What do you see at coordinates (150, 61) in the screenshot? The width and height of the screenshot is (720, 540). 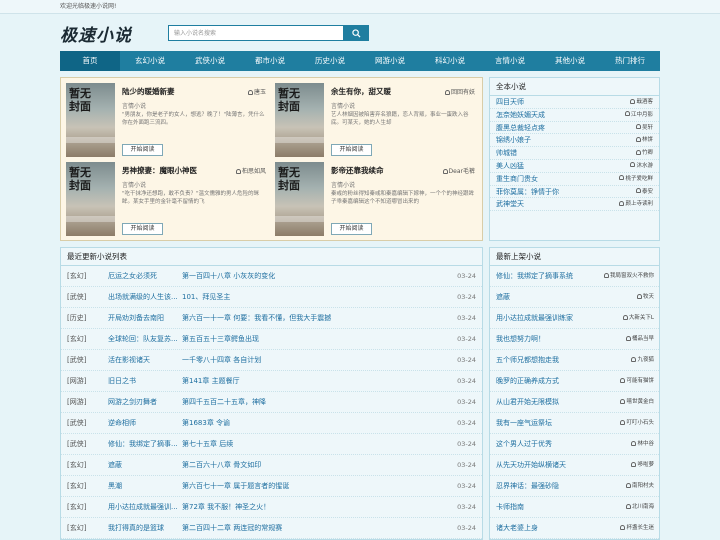 I see `nav-xuanhuan: 玄幻小说` at bounding box center [150, 61].